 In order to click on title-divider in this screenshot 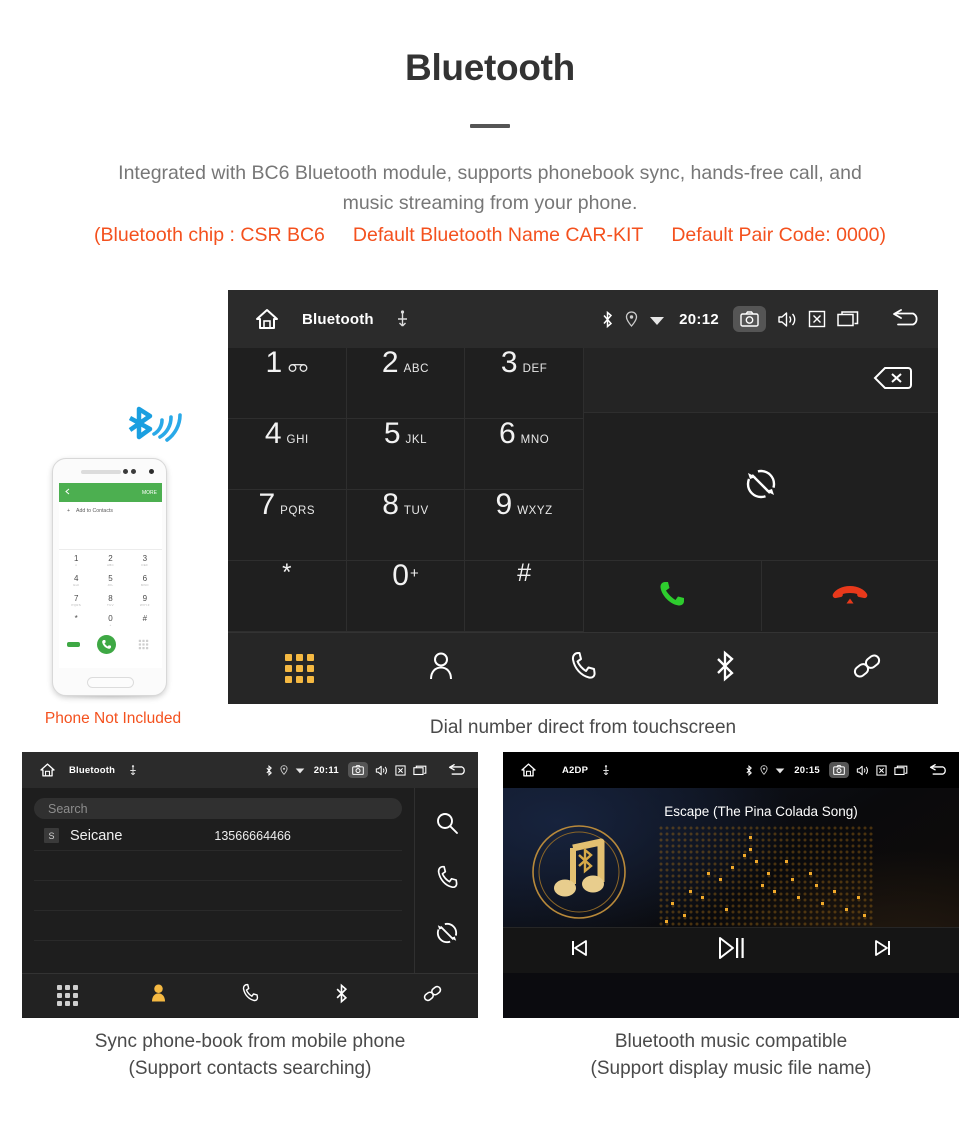, I will do `click(490, 126)`.